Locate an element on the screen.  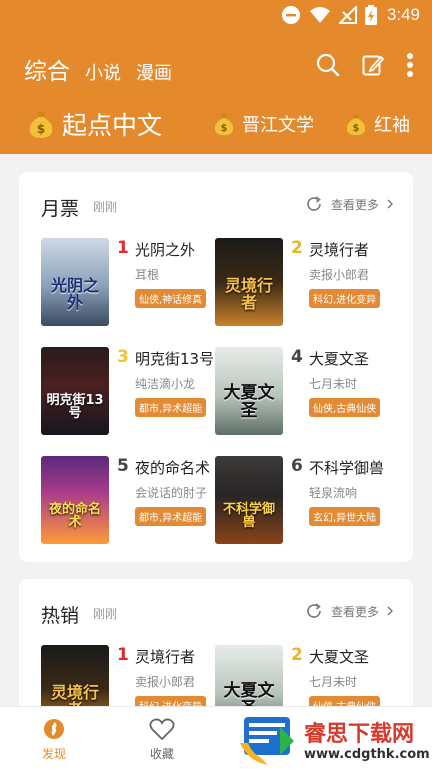
book-cover: 灵境行者 is located at coordinates (249, 282).